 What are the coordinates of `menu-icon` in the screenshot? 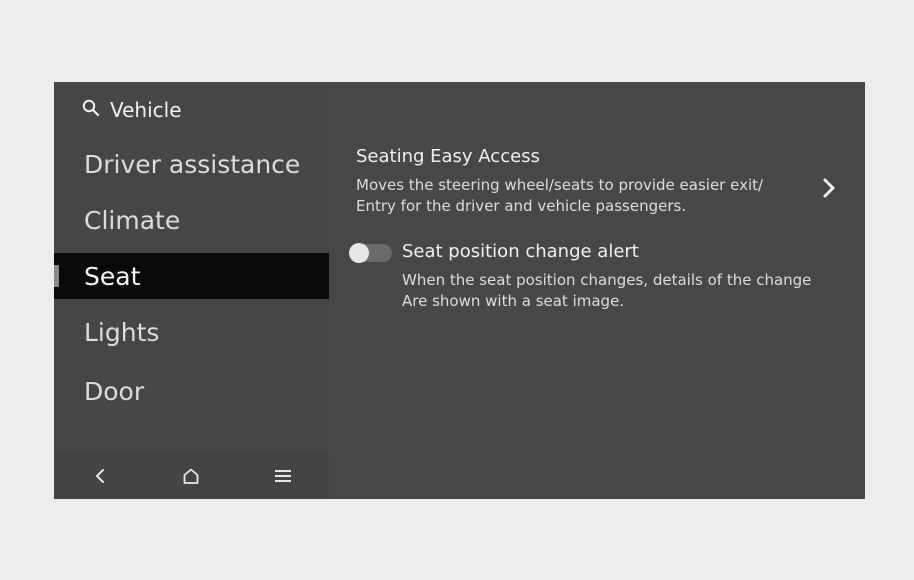 It's located at (283, 475).